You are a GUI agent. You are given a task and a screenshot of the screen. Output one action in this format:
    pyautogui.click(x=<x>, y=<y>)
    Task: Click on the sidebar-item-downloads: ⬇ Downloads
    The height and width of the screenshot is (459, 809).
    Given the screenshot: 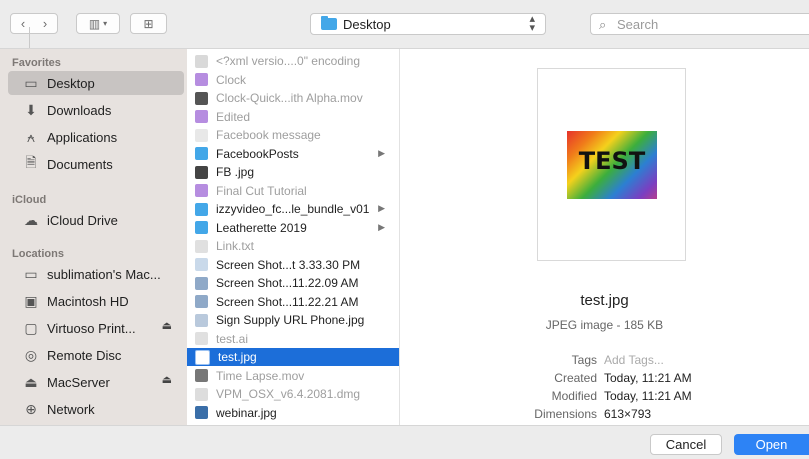 What is the action you would take?
    pyautogui.click(x=96, y=110)
    